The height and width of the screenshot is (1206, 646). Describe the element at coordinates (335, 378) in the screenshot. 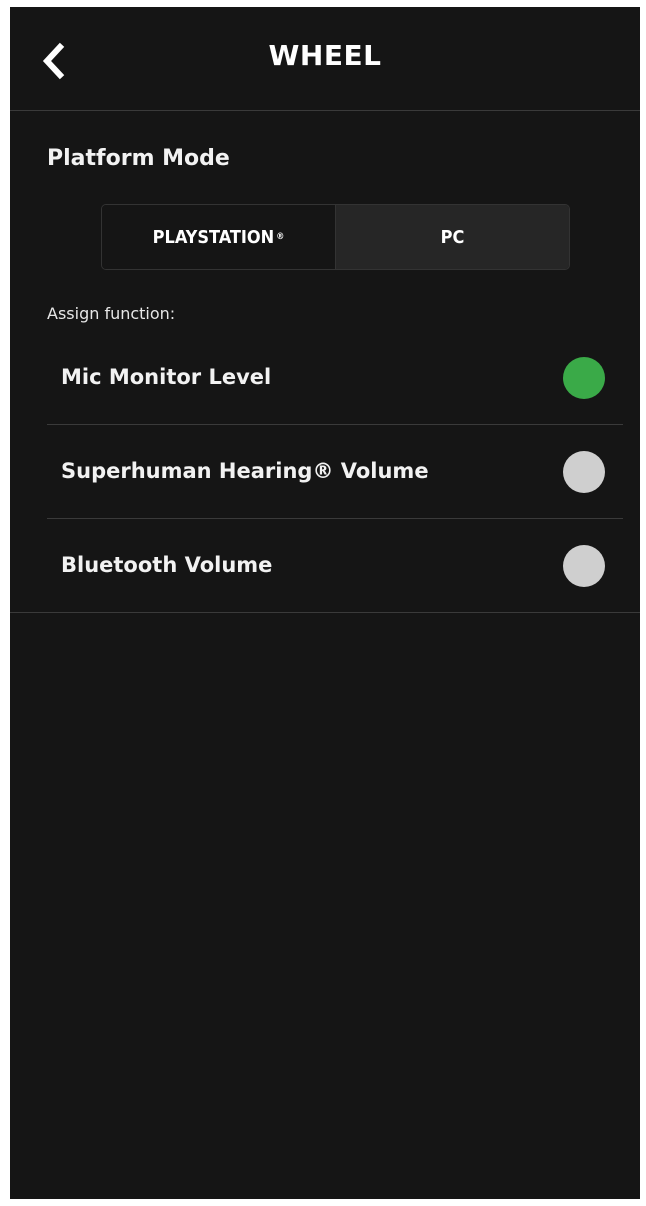

I see `assign-option-mic-monitor-level: Mic Monitor Level` at that location.